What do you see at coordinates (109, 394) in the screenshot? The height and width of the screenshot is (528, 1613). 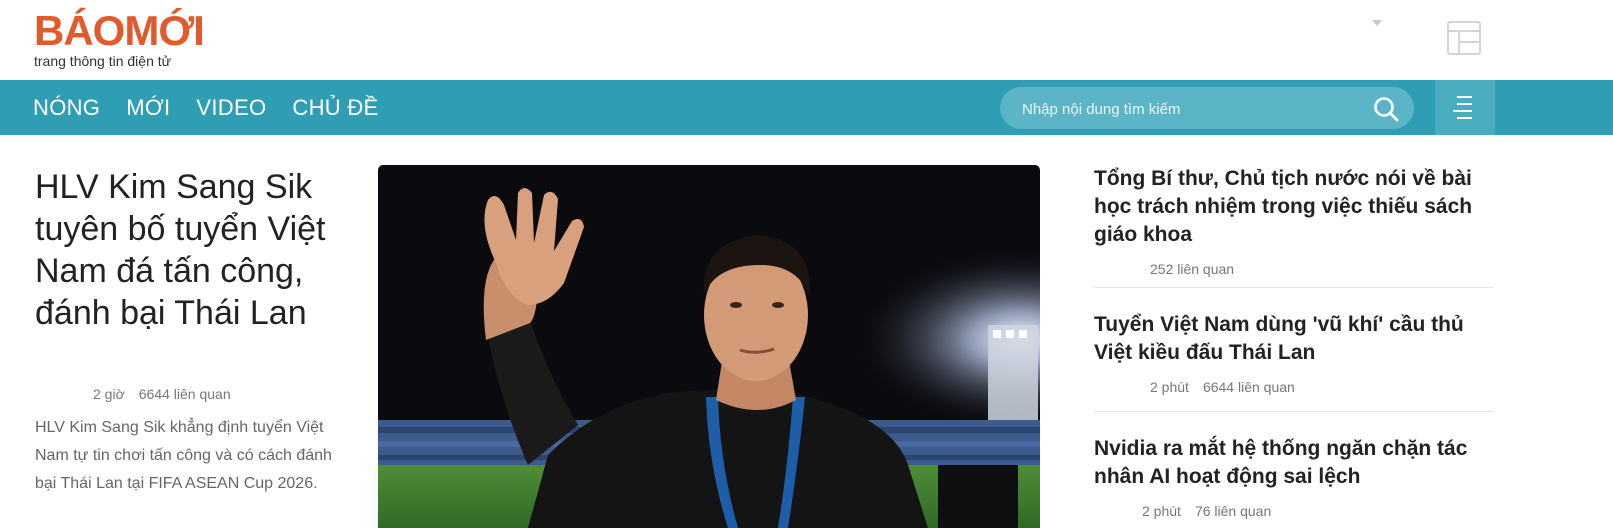 I see `lead-article-time: 2 giờ` at bounding box center [109, 394].